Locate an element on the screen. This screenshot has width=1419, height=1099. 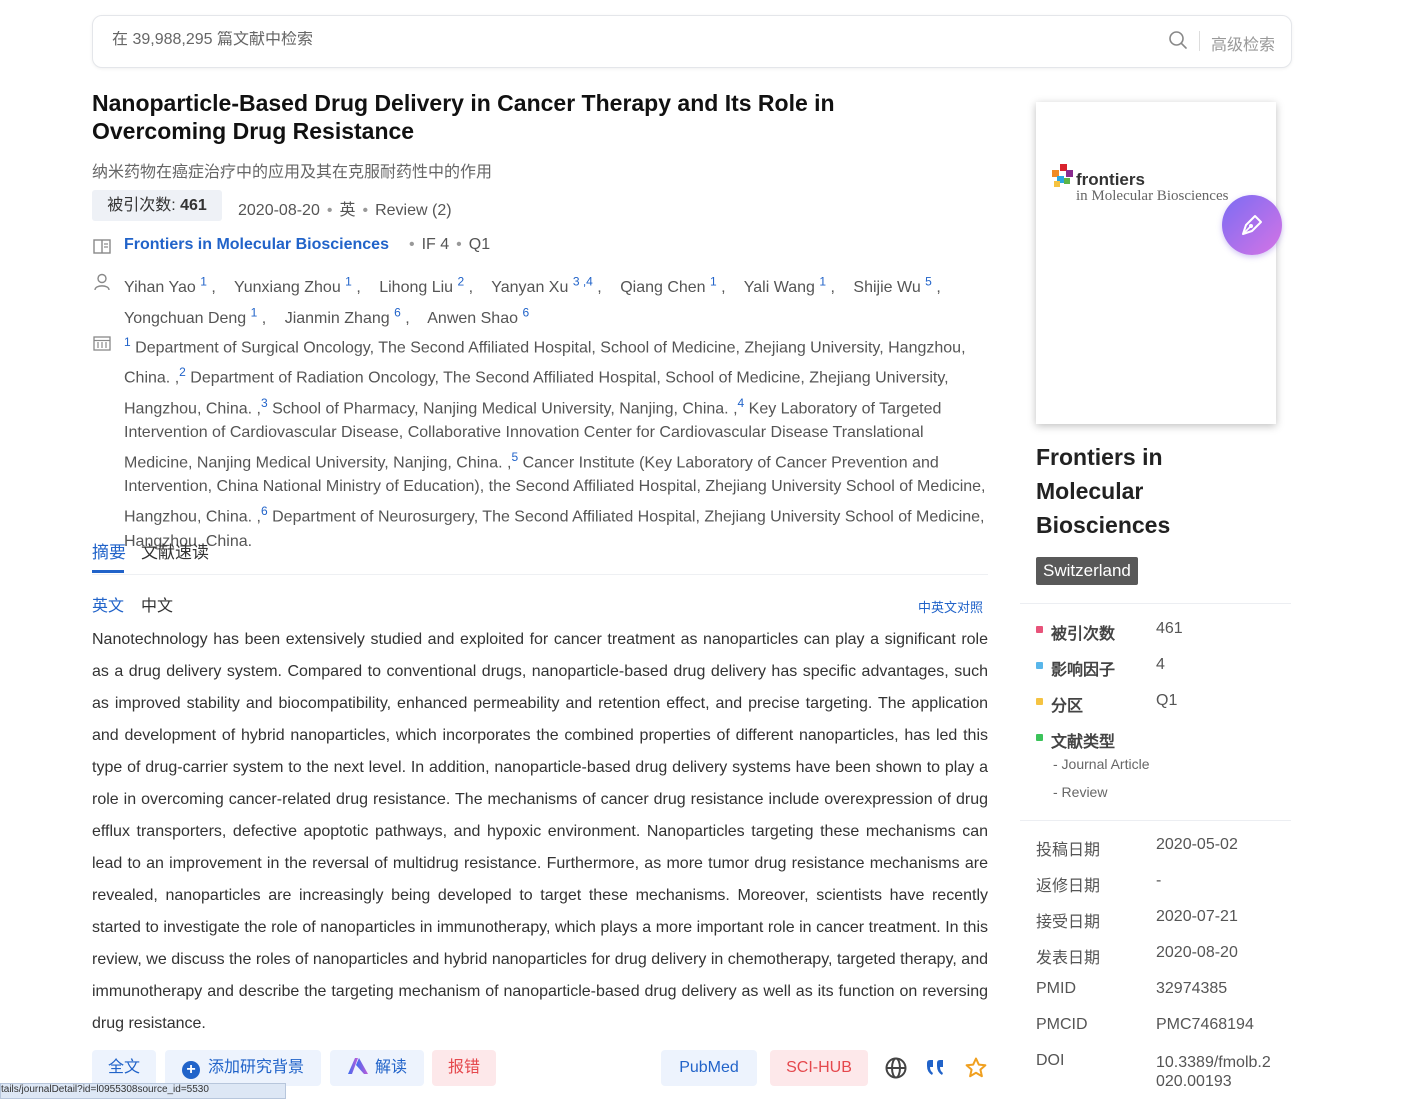
lang-chinese: 中文 is located at coordinates (157, 604).